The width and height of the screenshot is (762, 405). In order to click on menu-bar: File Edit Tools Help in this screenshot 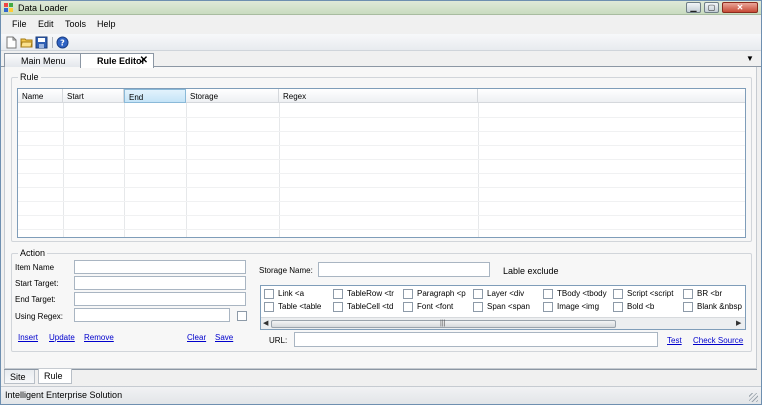, I will do `click(381, 25)`.